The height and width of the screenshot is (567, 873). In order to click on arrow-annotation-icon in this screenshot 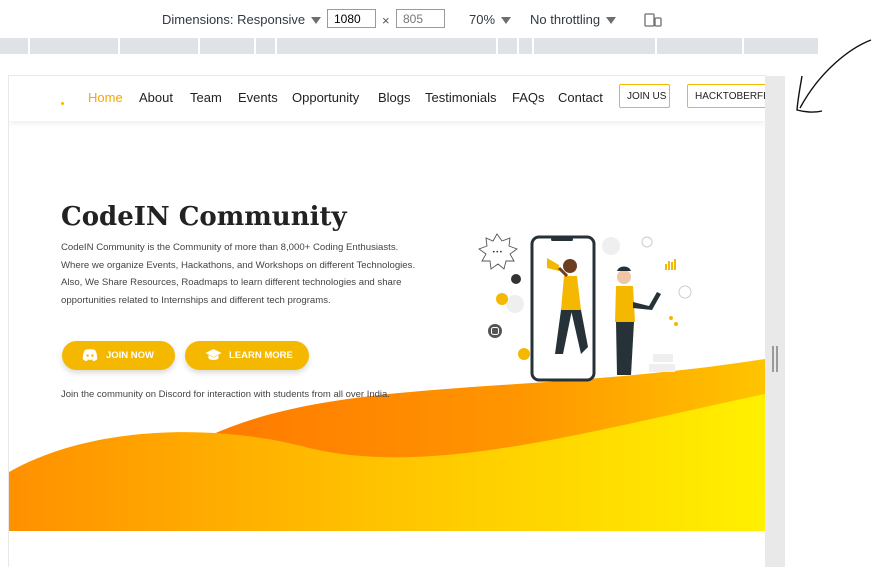, I will do `click(834, 76)`.